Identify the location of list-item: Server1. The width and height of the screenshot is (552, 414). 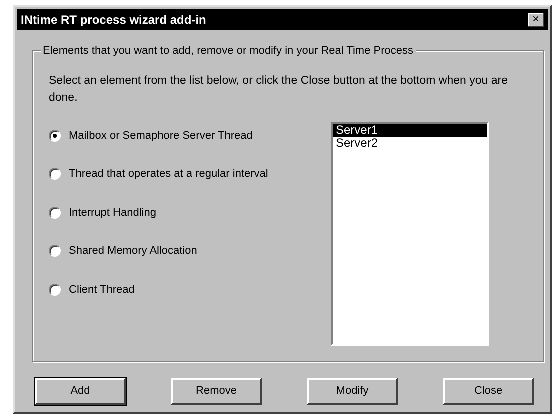
(410, 130).